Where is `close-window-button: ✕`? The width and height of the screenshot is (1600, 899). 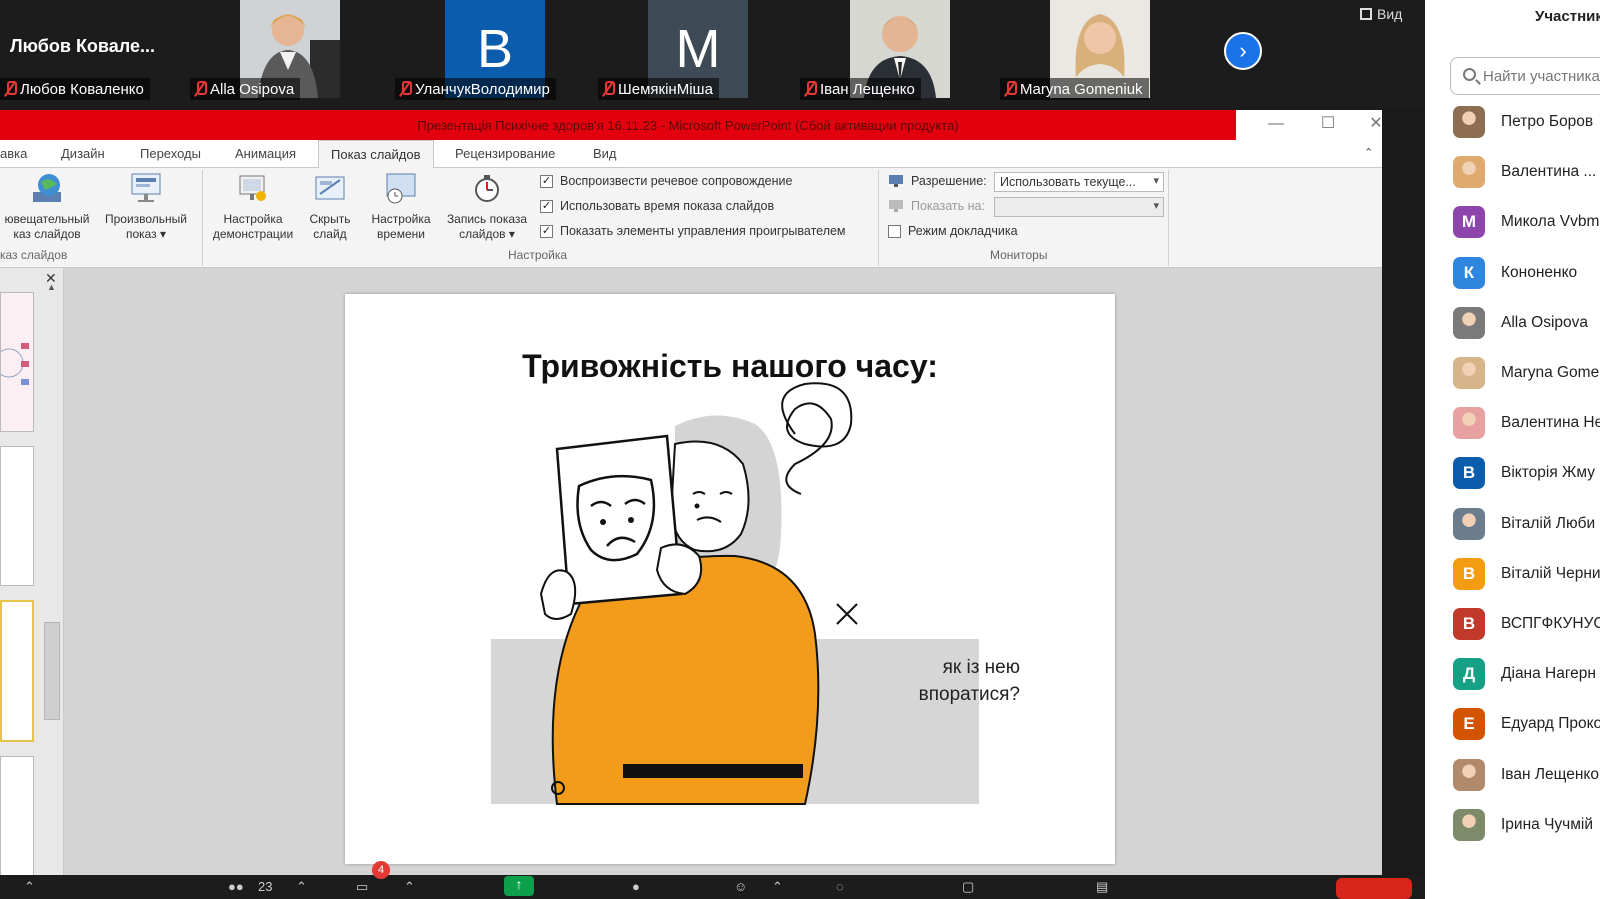 close-window-button: ✕ is located at coordinates (1376, 124).